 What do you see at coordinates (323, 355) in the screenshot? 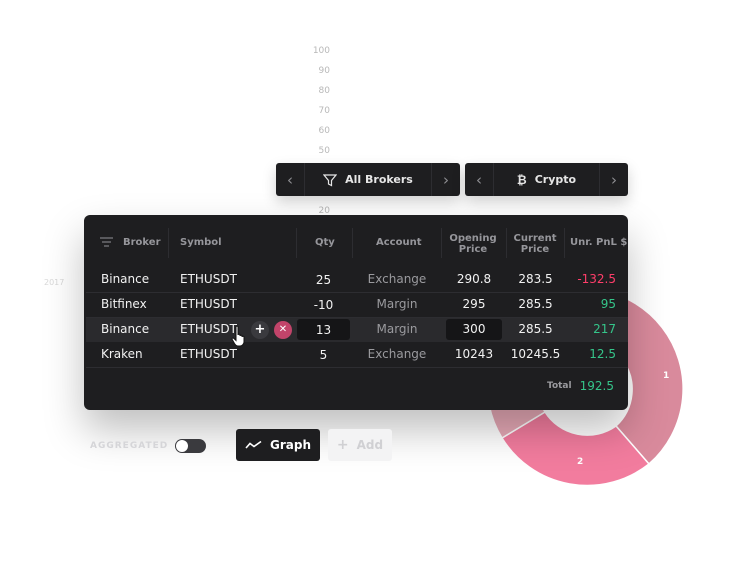
I see `row4-qty: 5` at bounding box center [323, 355].